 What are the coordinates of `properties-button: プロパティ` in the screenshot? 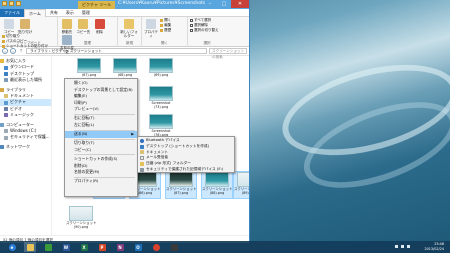 It's located at (151, 28).